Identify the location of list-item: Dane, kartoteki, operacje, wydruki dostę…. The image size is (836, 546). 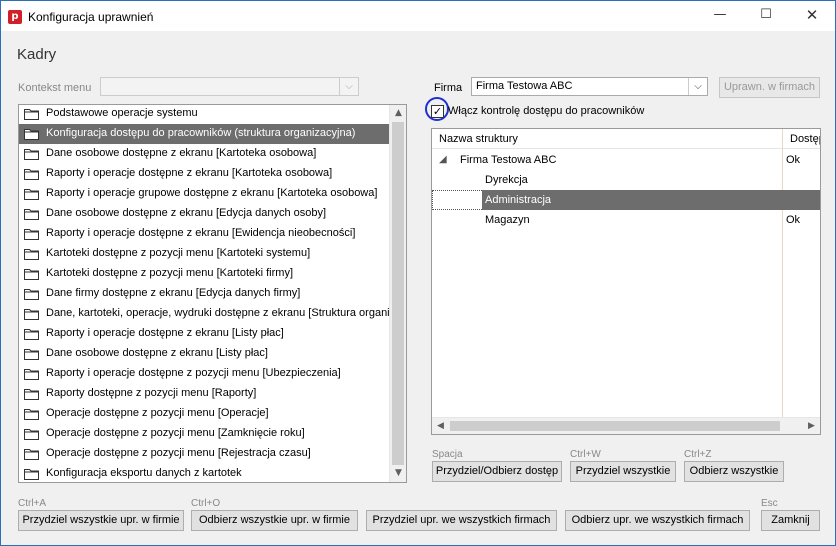
(204, 314).